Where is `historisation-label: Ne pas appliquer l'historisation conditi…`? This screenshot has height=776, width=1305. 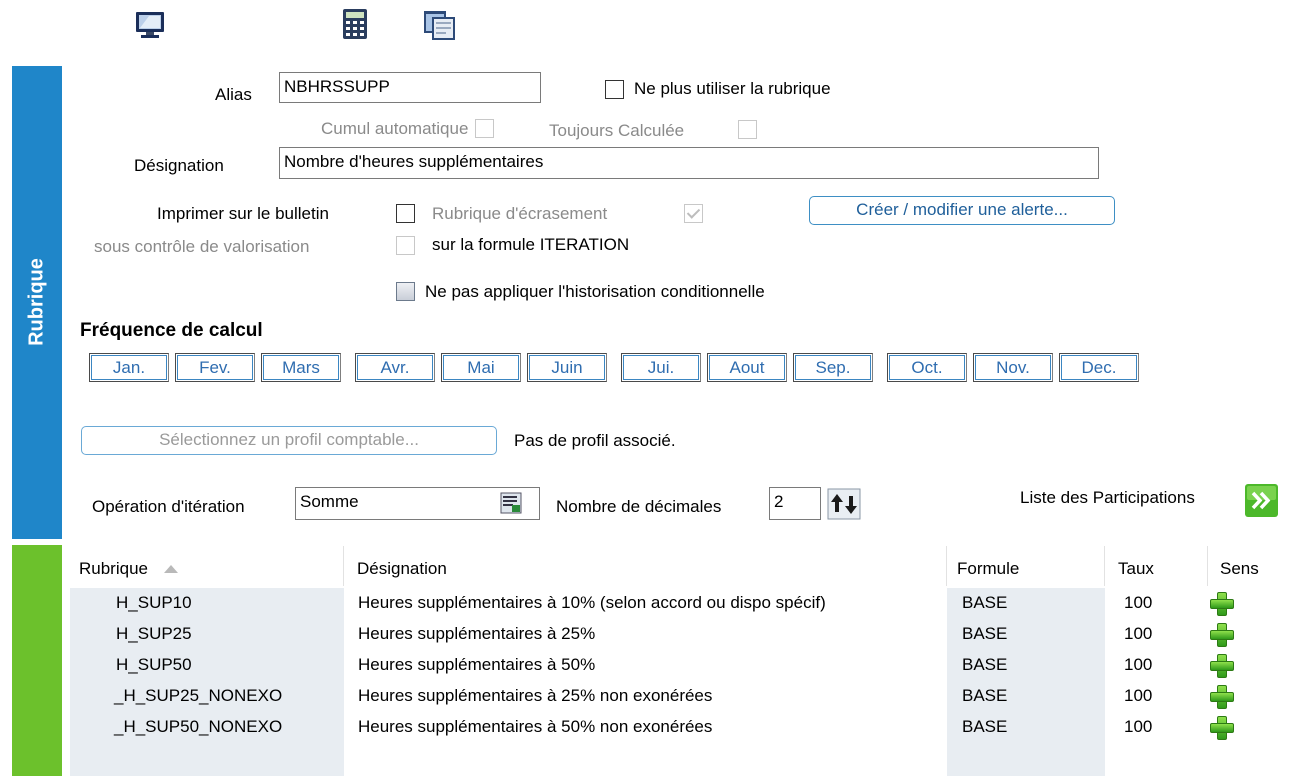
historisation-label: Ne pas appliquer l'historisation conditi… is located at coordinates (595, 291).